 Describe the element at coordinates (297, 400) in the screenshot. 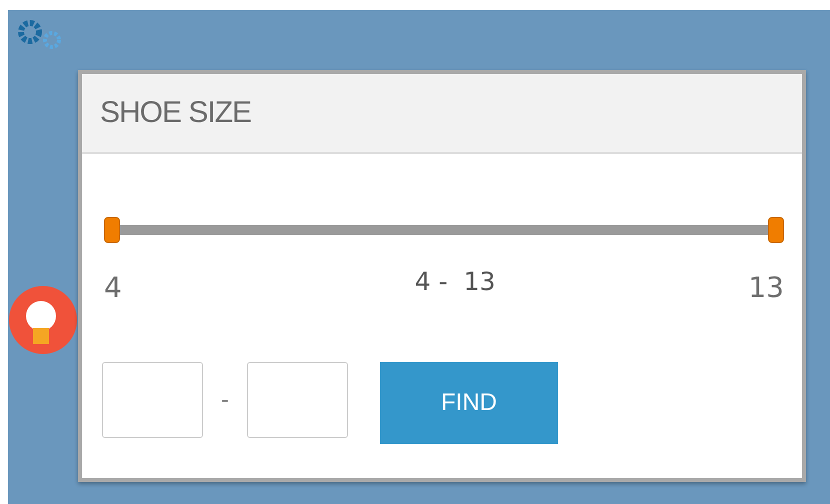

I see `max-size-input` at that location.